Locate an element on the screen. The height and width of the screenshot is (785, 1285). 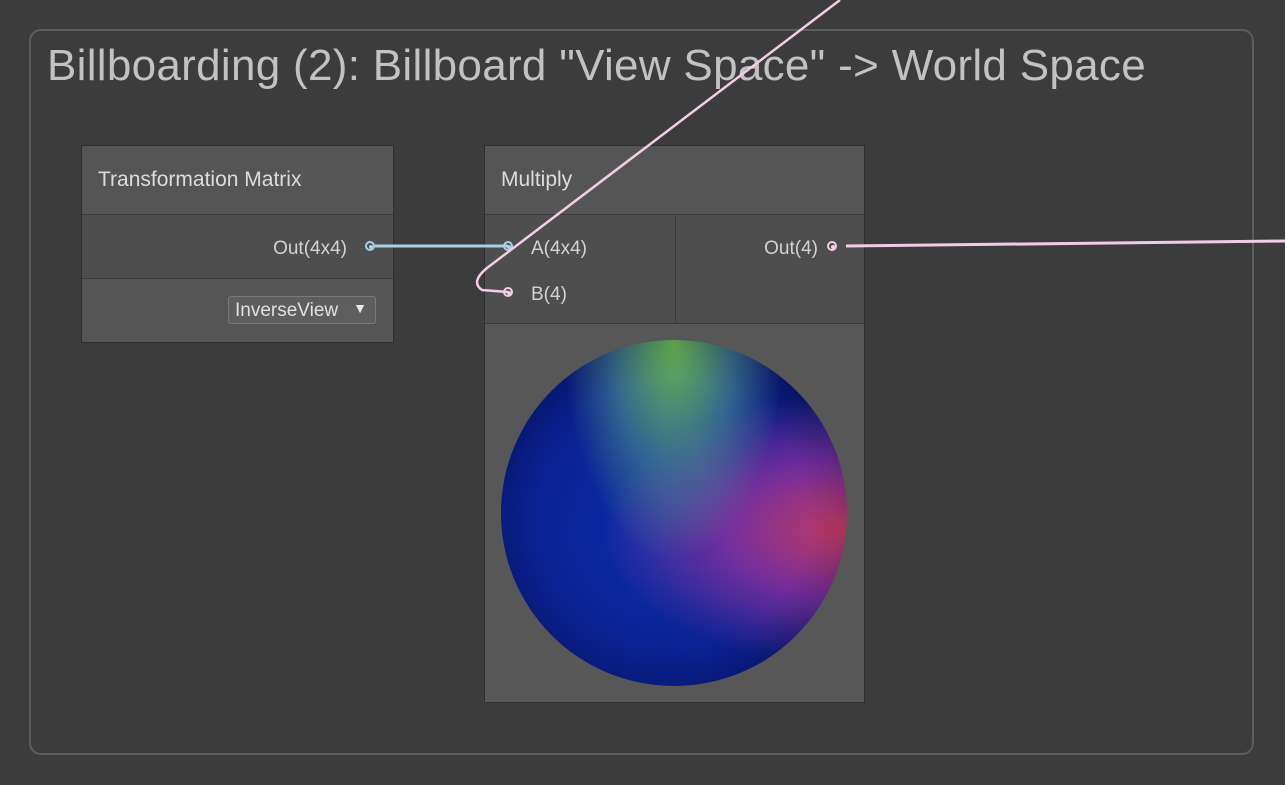
vector-wire-output is located at coordinates (1065, 243).